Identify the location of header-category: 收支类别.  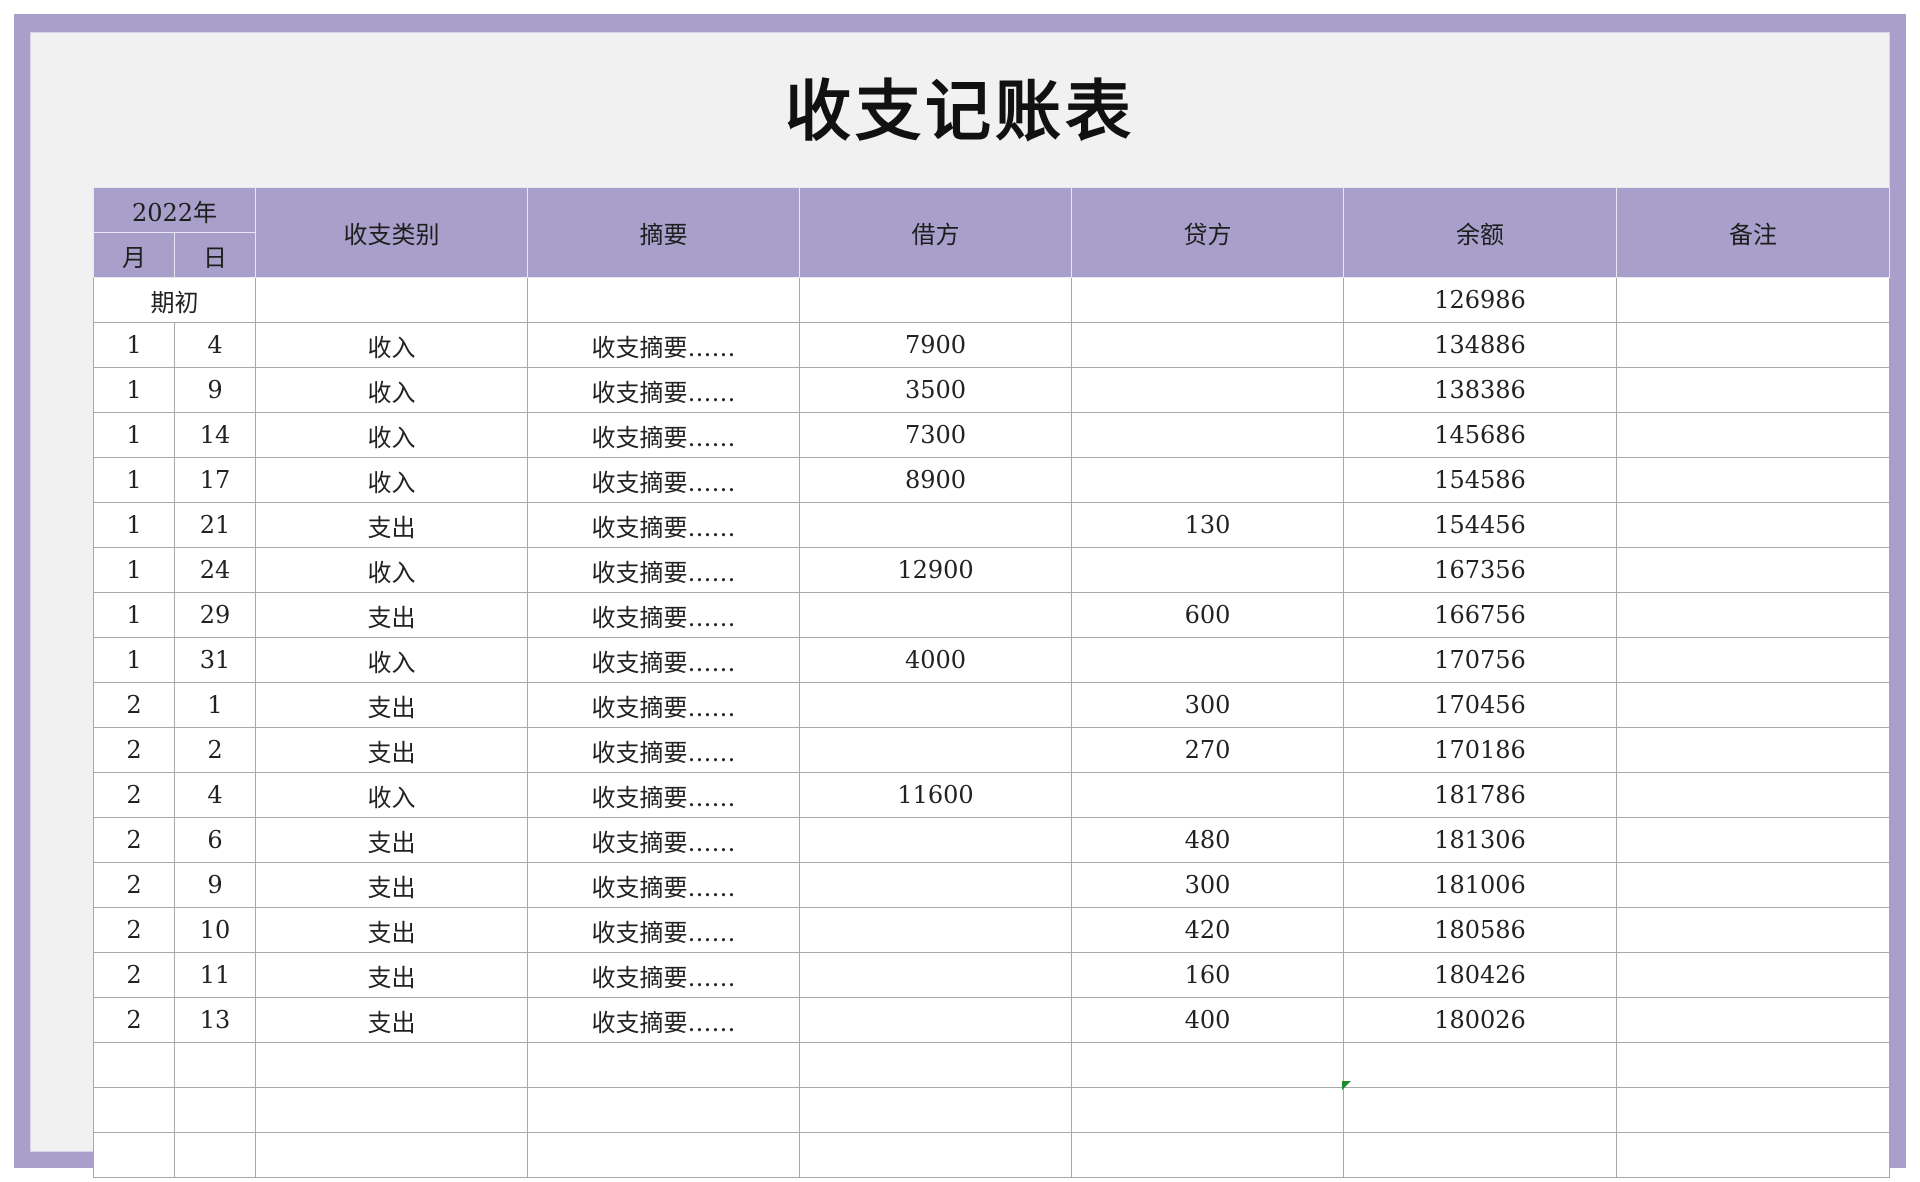
(392, 232).